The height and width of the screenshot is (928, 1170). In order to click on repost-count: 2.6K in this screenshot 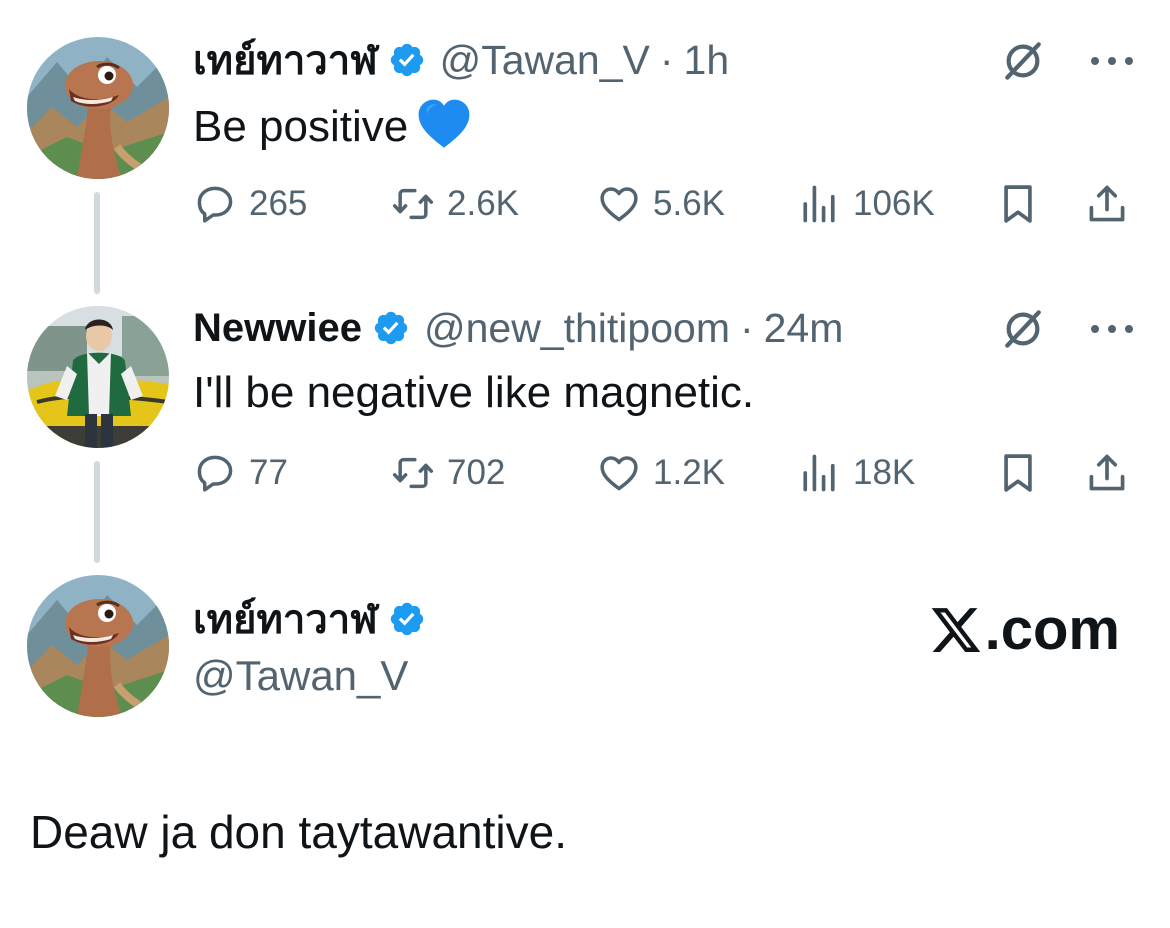, I will do `click(483, 203)`.